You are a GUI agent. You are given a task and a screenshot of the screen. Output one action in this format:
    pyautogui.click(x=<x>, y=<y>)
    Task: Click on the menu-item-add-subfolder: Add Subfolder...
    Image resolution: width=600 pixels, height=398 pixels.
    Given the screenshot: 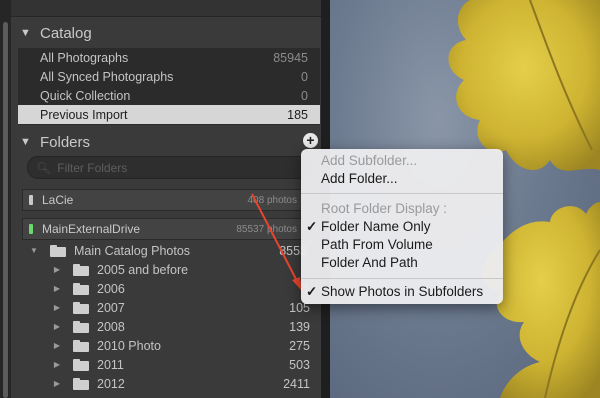 What is the action you would take?
    pyautogui.click(x=369, y=161)
    